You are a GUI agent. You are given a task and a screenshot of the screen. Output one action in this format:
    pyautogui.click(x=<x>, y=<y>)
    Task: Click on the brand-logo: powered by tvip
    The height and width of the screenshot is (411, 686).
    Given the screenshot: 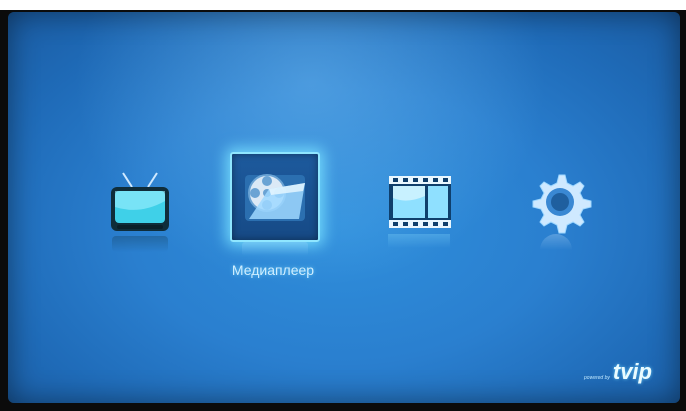 What is the action you would take?
    pyautogui.click(x=618, y=372)
    